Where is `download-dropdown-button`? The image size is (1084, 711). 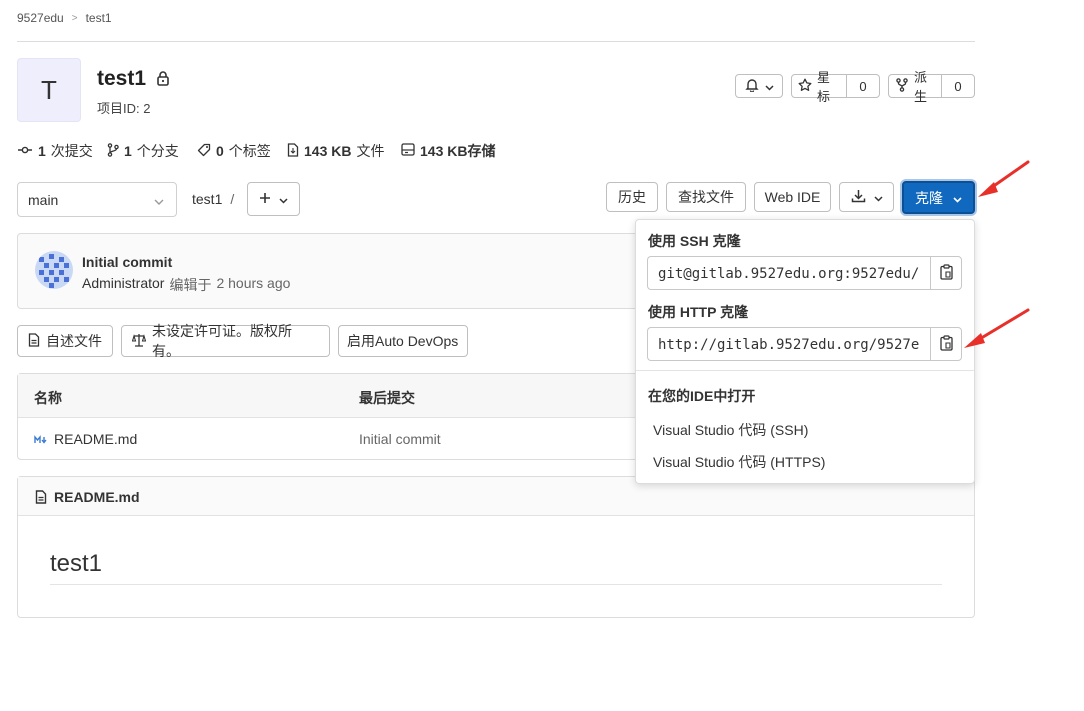
download-dropdown-button is located at coordinates (866, 197).